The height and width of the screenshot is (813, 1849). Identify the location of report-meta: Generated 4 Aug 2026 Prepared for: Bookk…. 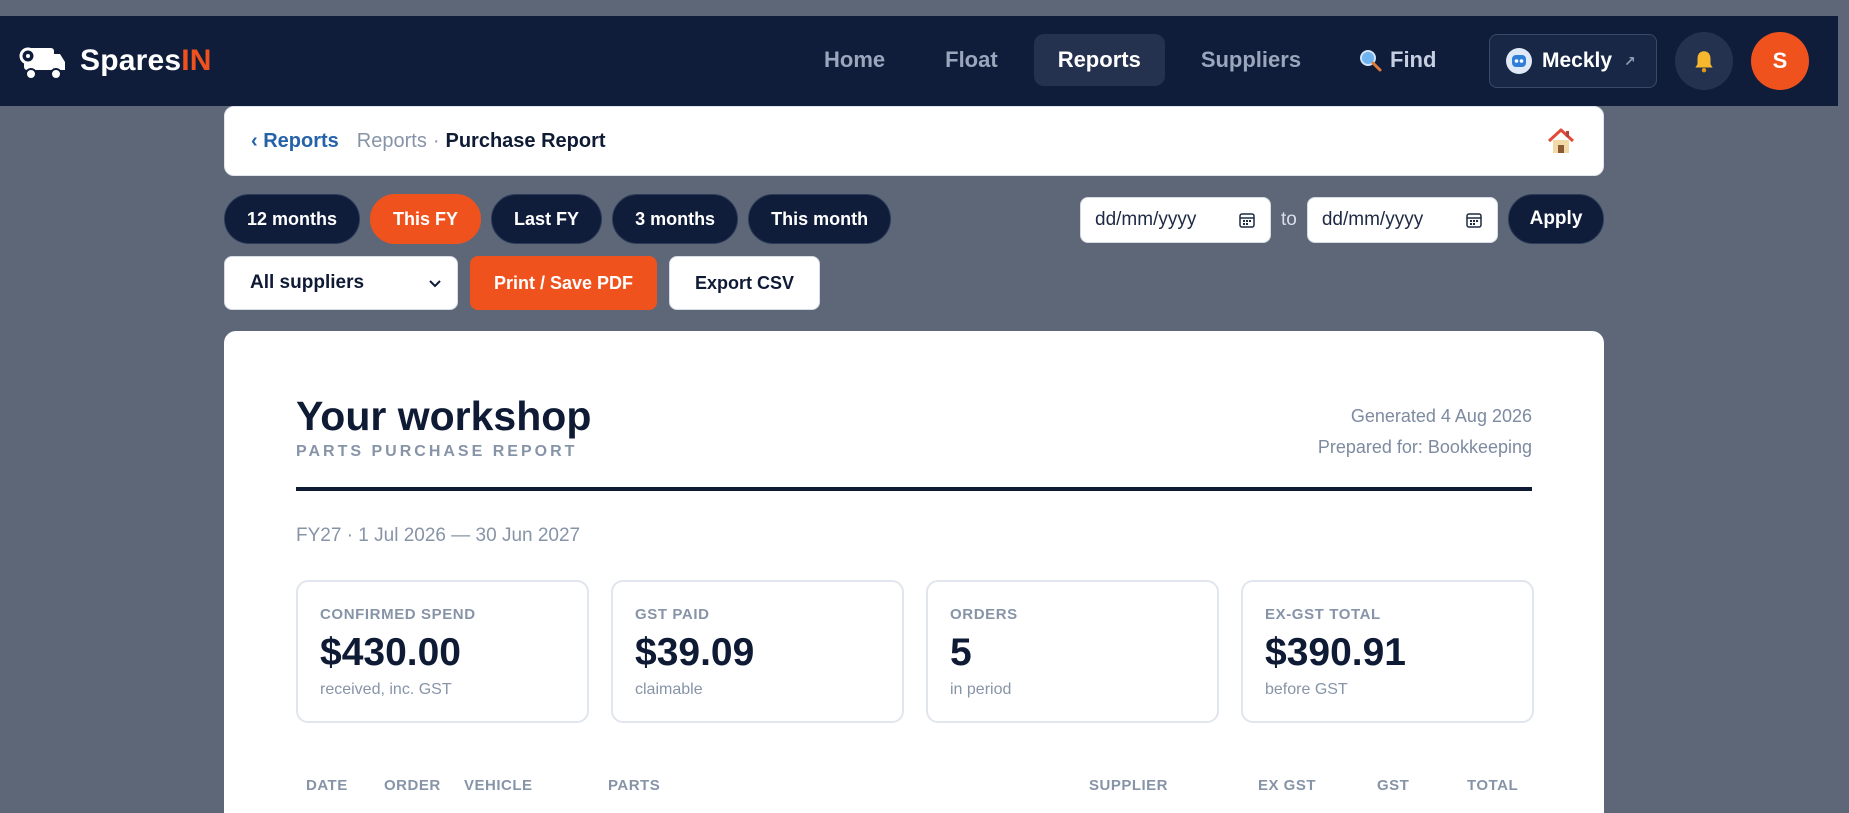
(1425, 432).